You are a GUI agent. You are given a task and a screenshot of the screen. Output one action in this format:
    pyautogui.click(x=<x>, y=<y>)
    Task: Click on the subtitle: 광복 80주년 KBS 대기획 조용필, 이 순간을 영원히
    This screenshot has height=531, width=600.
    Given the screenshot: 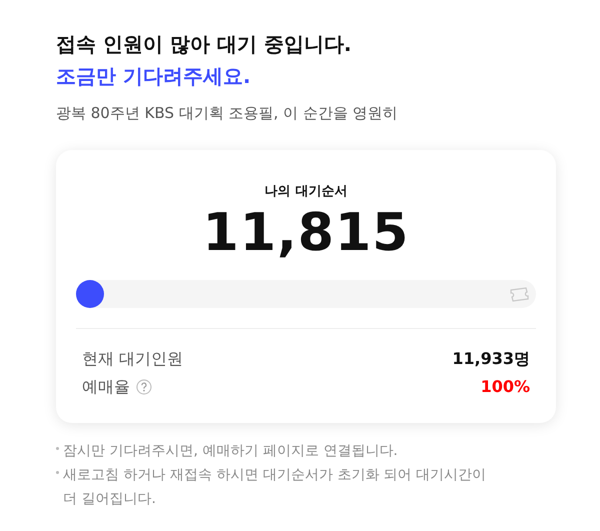 What is the action you would take?
    pyautogui.click(x=227, y=113)
    